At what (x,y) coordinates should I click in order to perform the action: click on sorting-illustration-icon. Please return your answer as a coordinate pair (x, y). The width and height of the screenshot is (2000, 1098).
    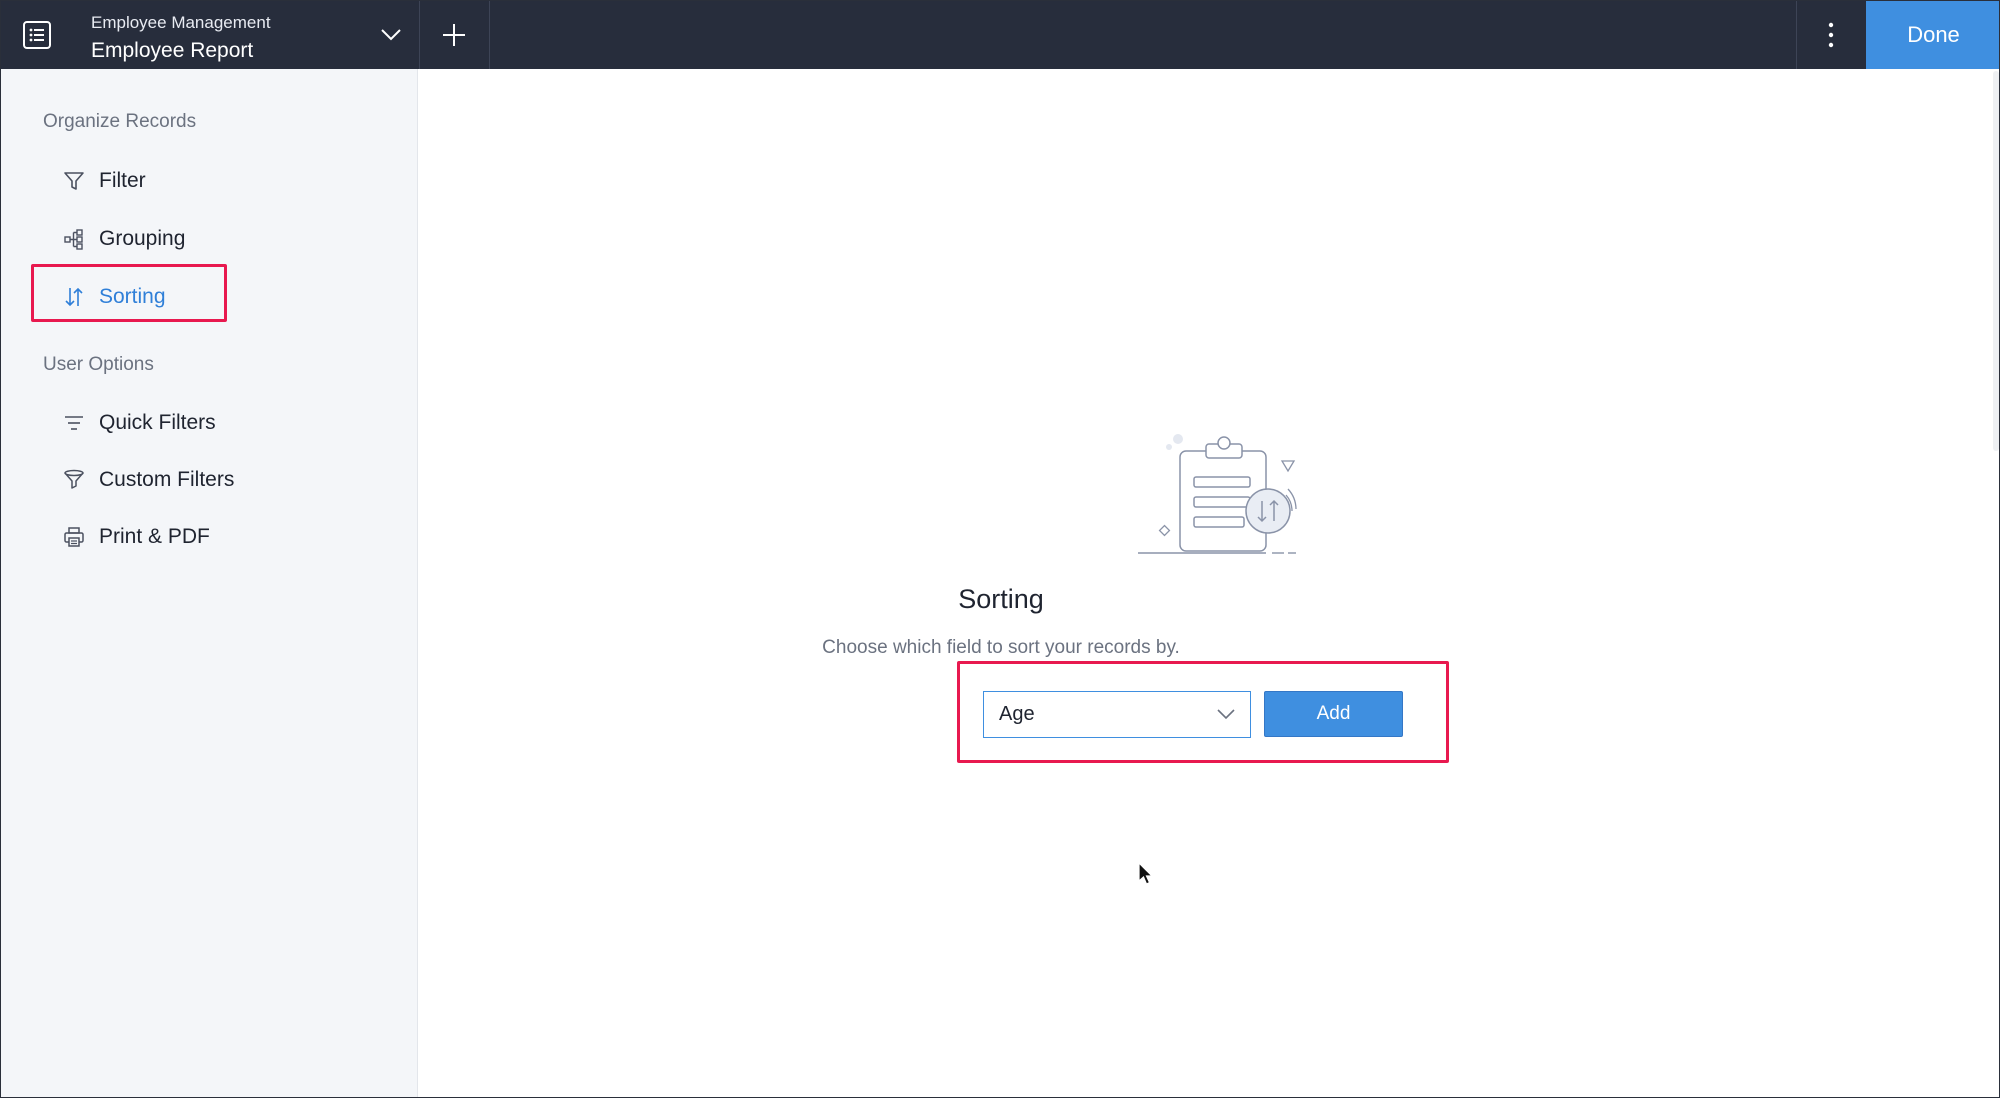
    Looking at the image, I should click on (1217, 494).